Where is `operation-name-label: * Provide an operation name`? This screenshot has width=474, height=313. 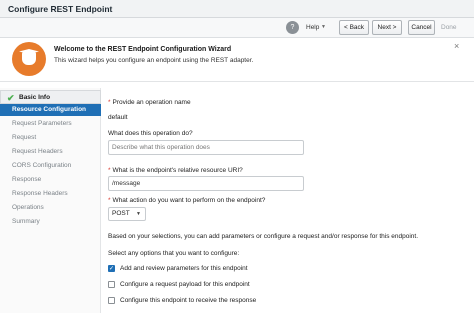 operation-name-label: * Provide an operation name is located at coordinates (149, 102).